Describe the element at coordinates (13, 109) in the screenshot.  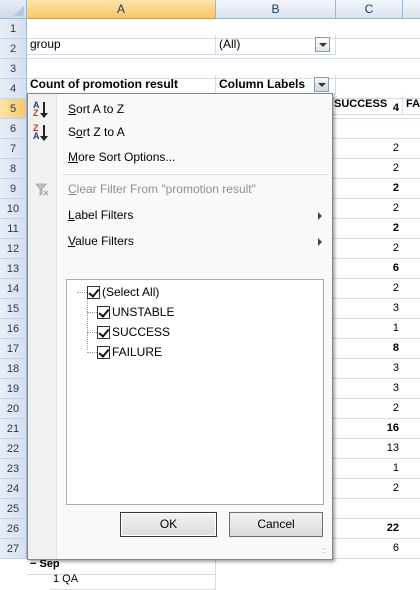
I see `row-header-5: 5` at that location.